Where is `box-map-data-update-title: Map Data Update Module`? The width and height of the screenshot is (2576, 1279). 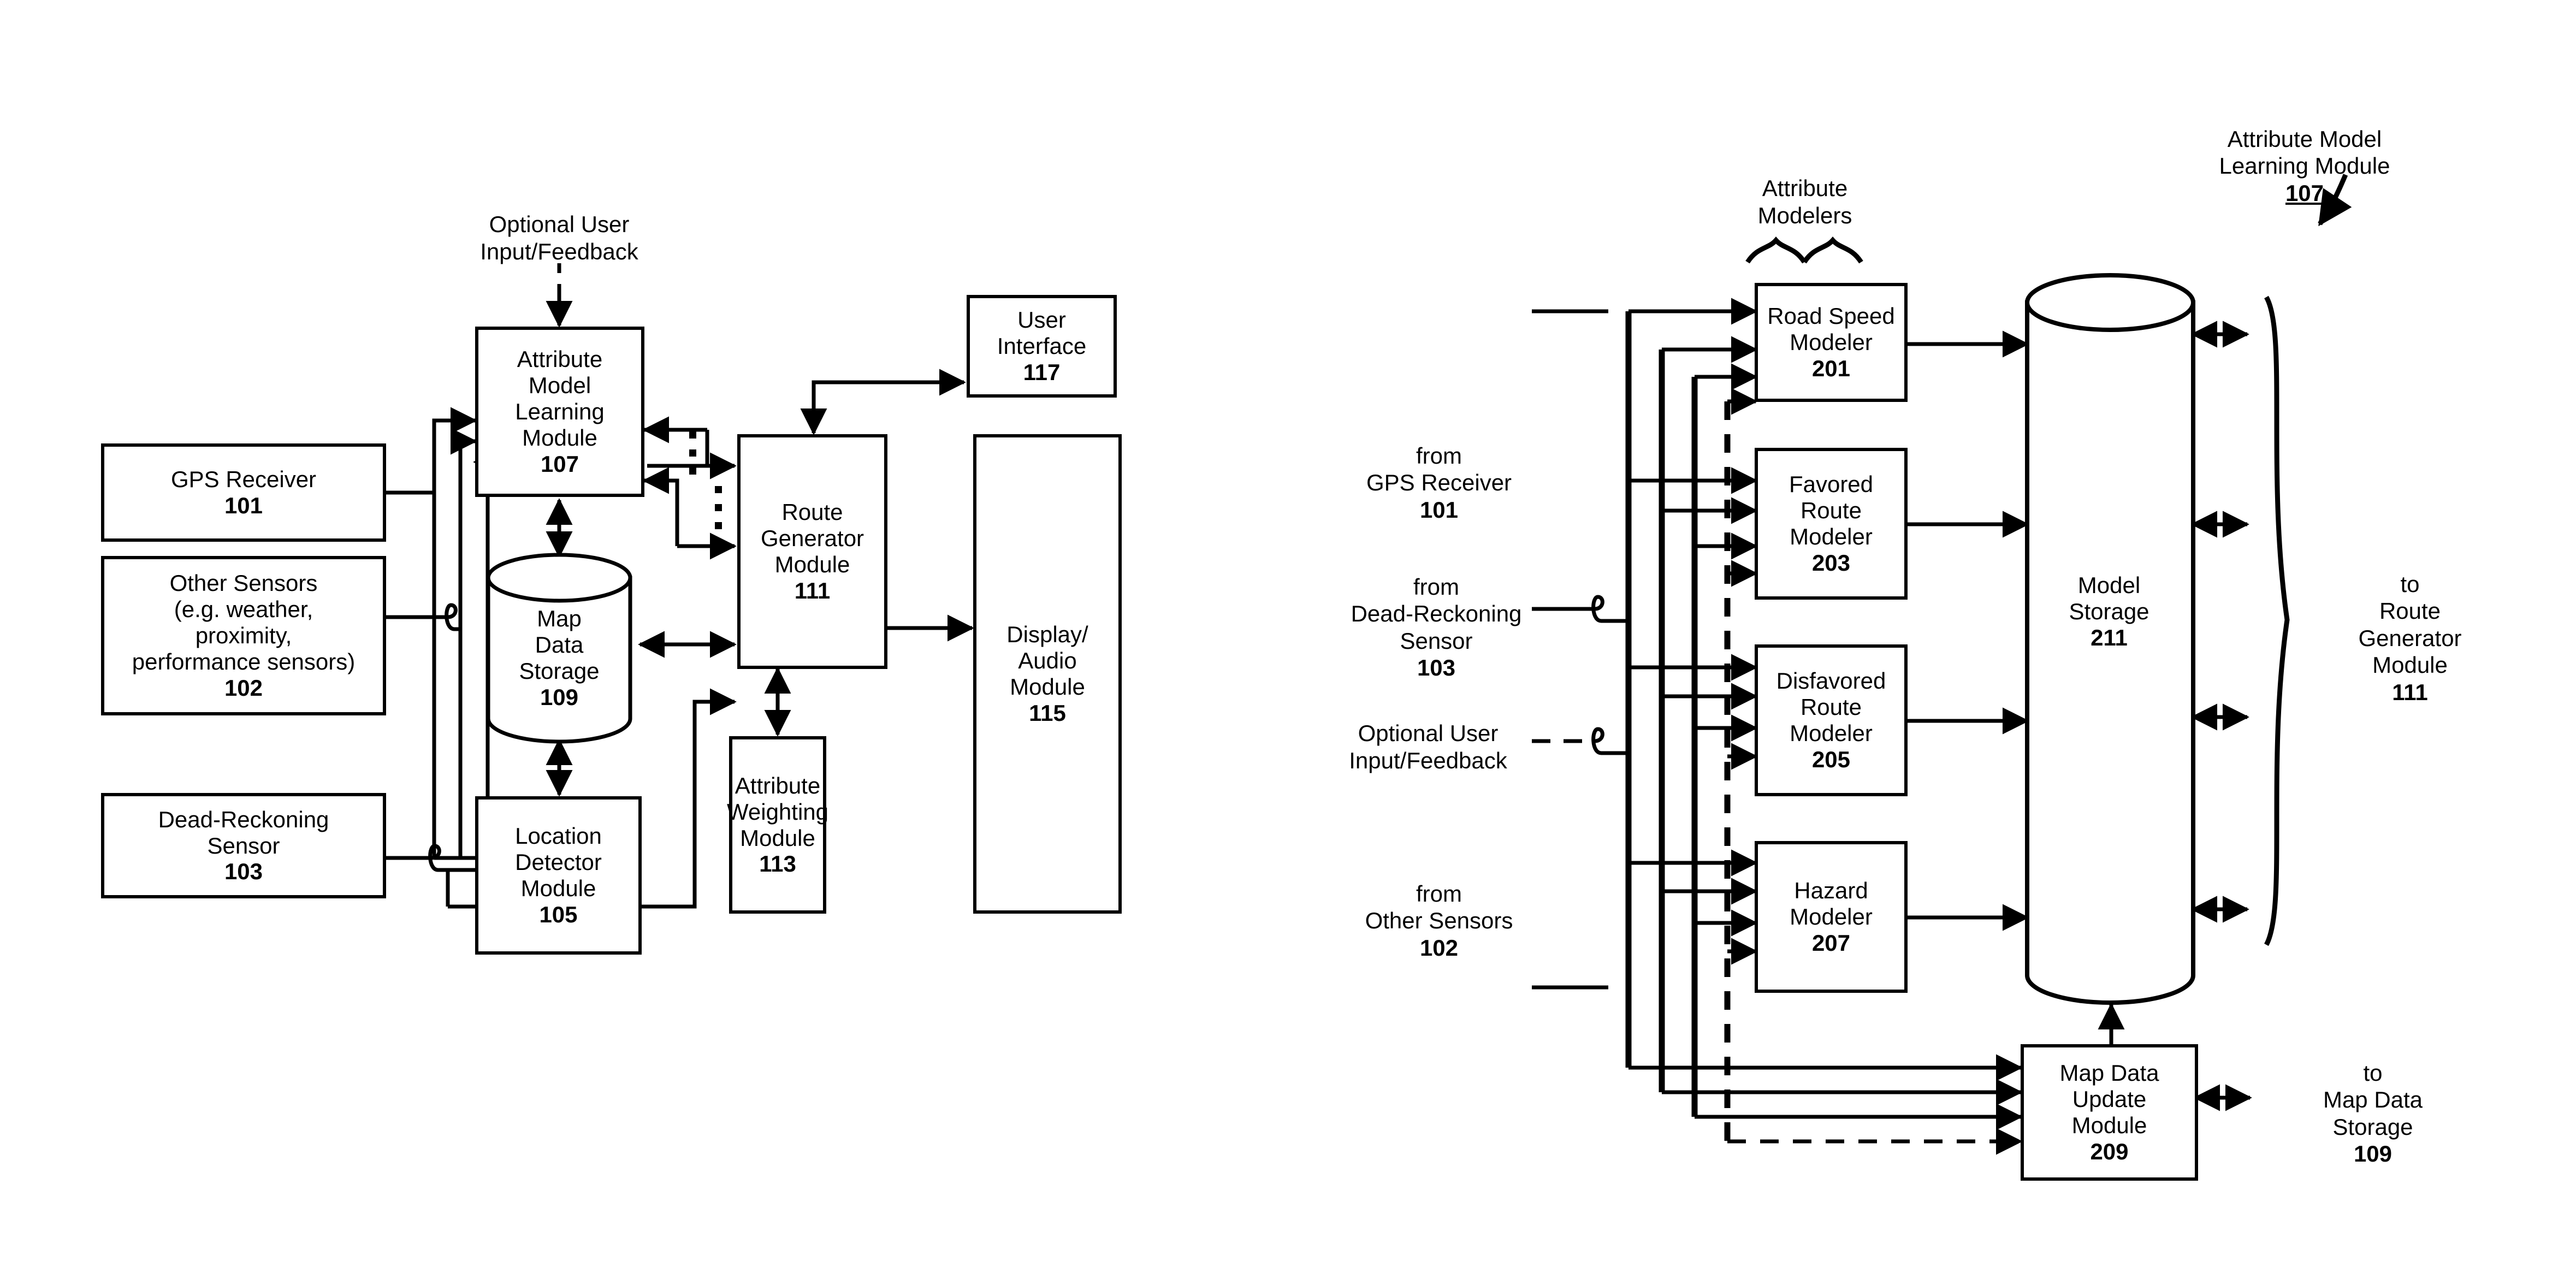 box-map-data-update-title: Map Data Update Module is located at coordinates (2109, 1099).